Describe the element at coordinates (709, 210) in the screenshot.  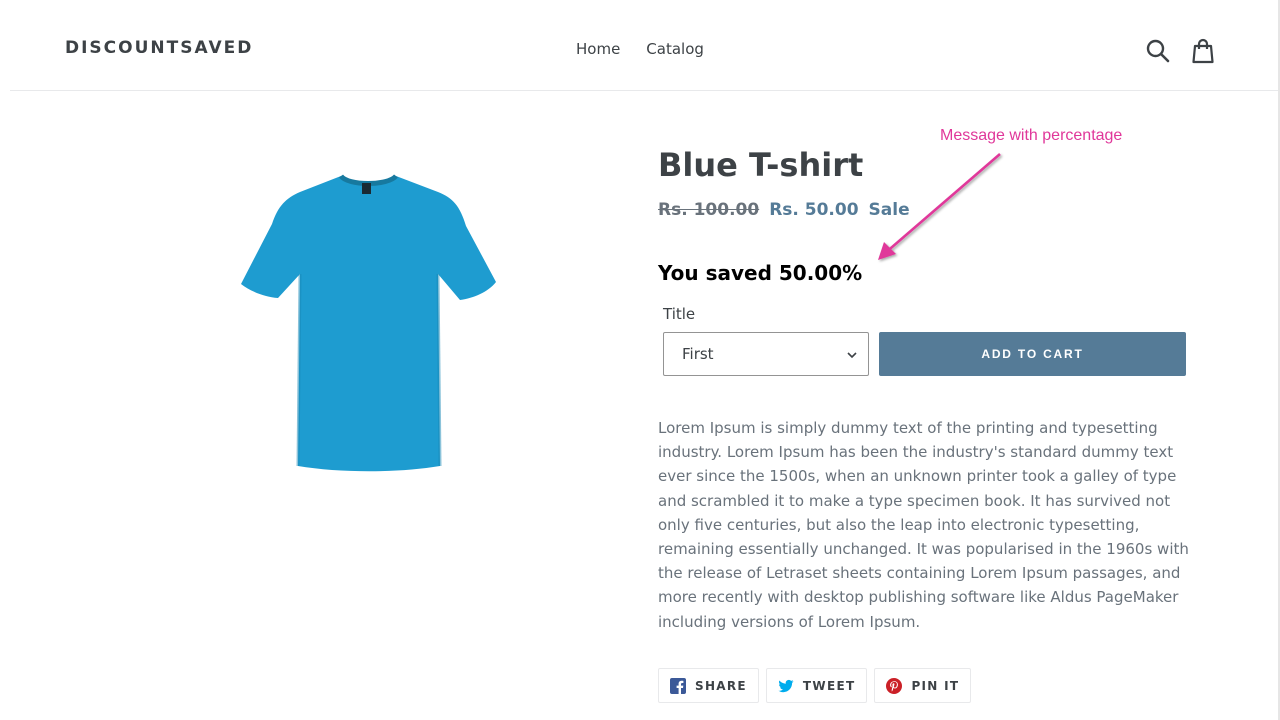
I see `regular-price: Rs. 100.00` at that location.